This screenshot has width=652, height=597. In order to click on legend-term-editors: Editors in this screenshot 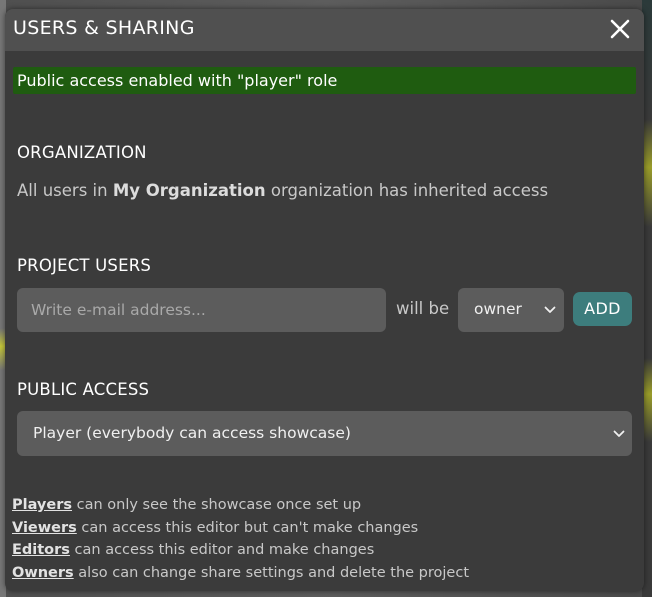, I will do `click(41, 550)`.